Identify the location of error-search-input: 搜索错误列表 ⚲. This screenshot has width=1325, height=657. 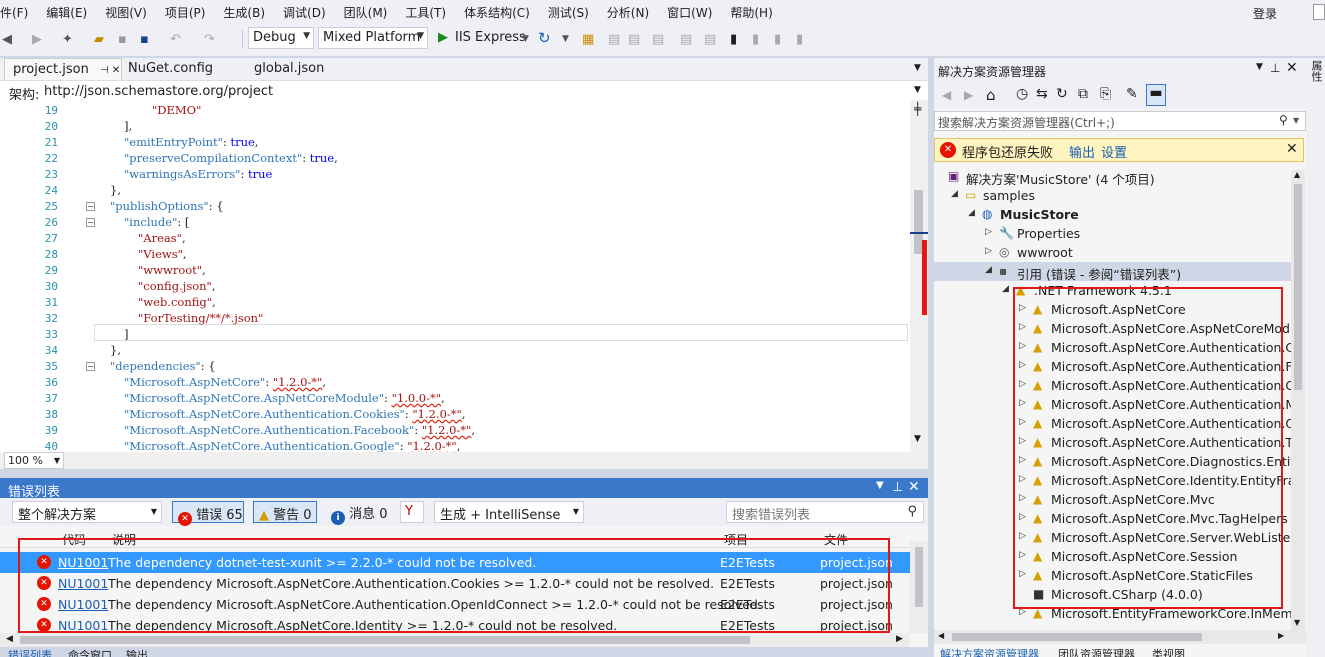
(825, 512).